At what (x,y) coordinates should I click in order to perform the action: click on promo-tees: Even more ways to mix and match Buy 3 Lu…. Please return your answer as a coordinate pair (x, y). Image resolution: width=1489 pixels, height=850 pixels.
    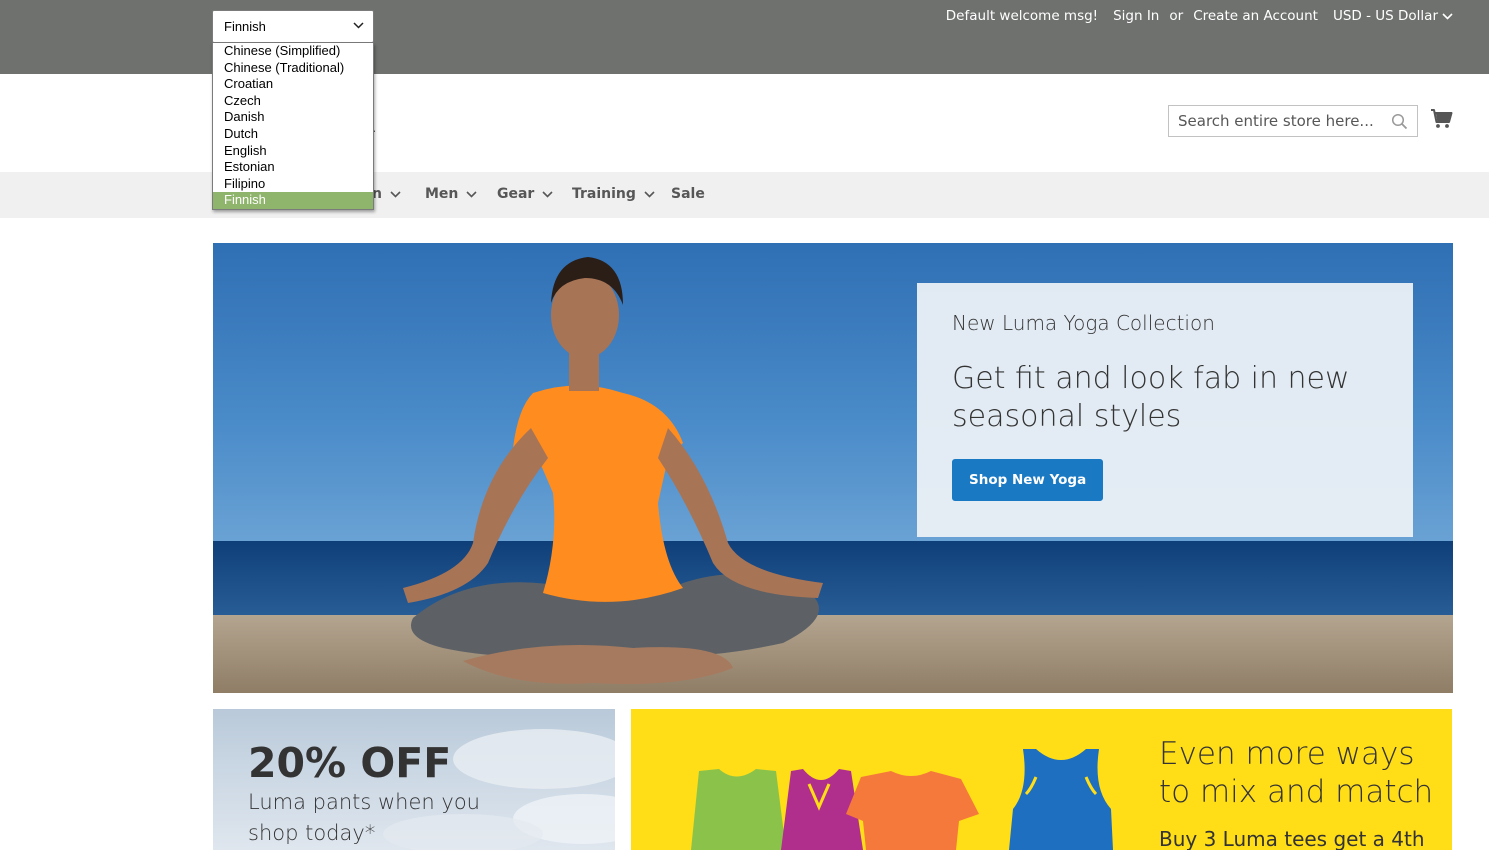
    Looking at the image, I should click on (1041, 779).